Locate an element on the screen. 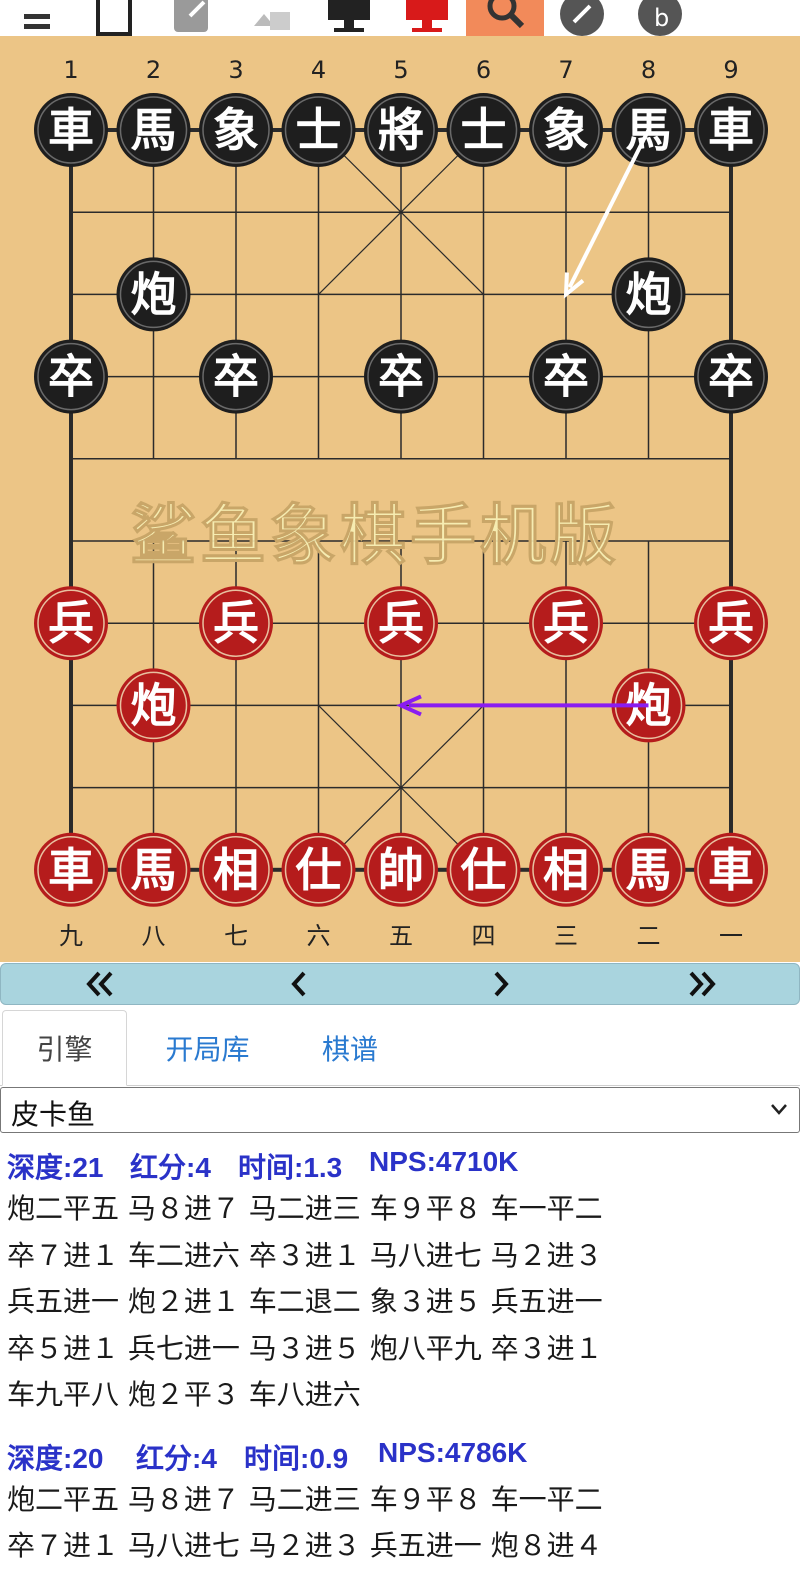 Image resolution: width=800 pixels, height=1582 pixels. new-board-button is located at coordinates (115, 18).